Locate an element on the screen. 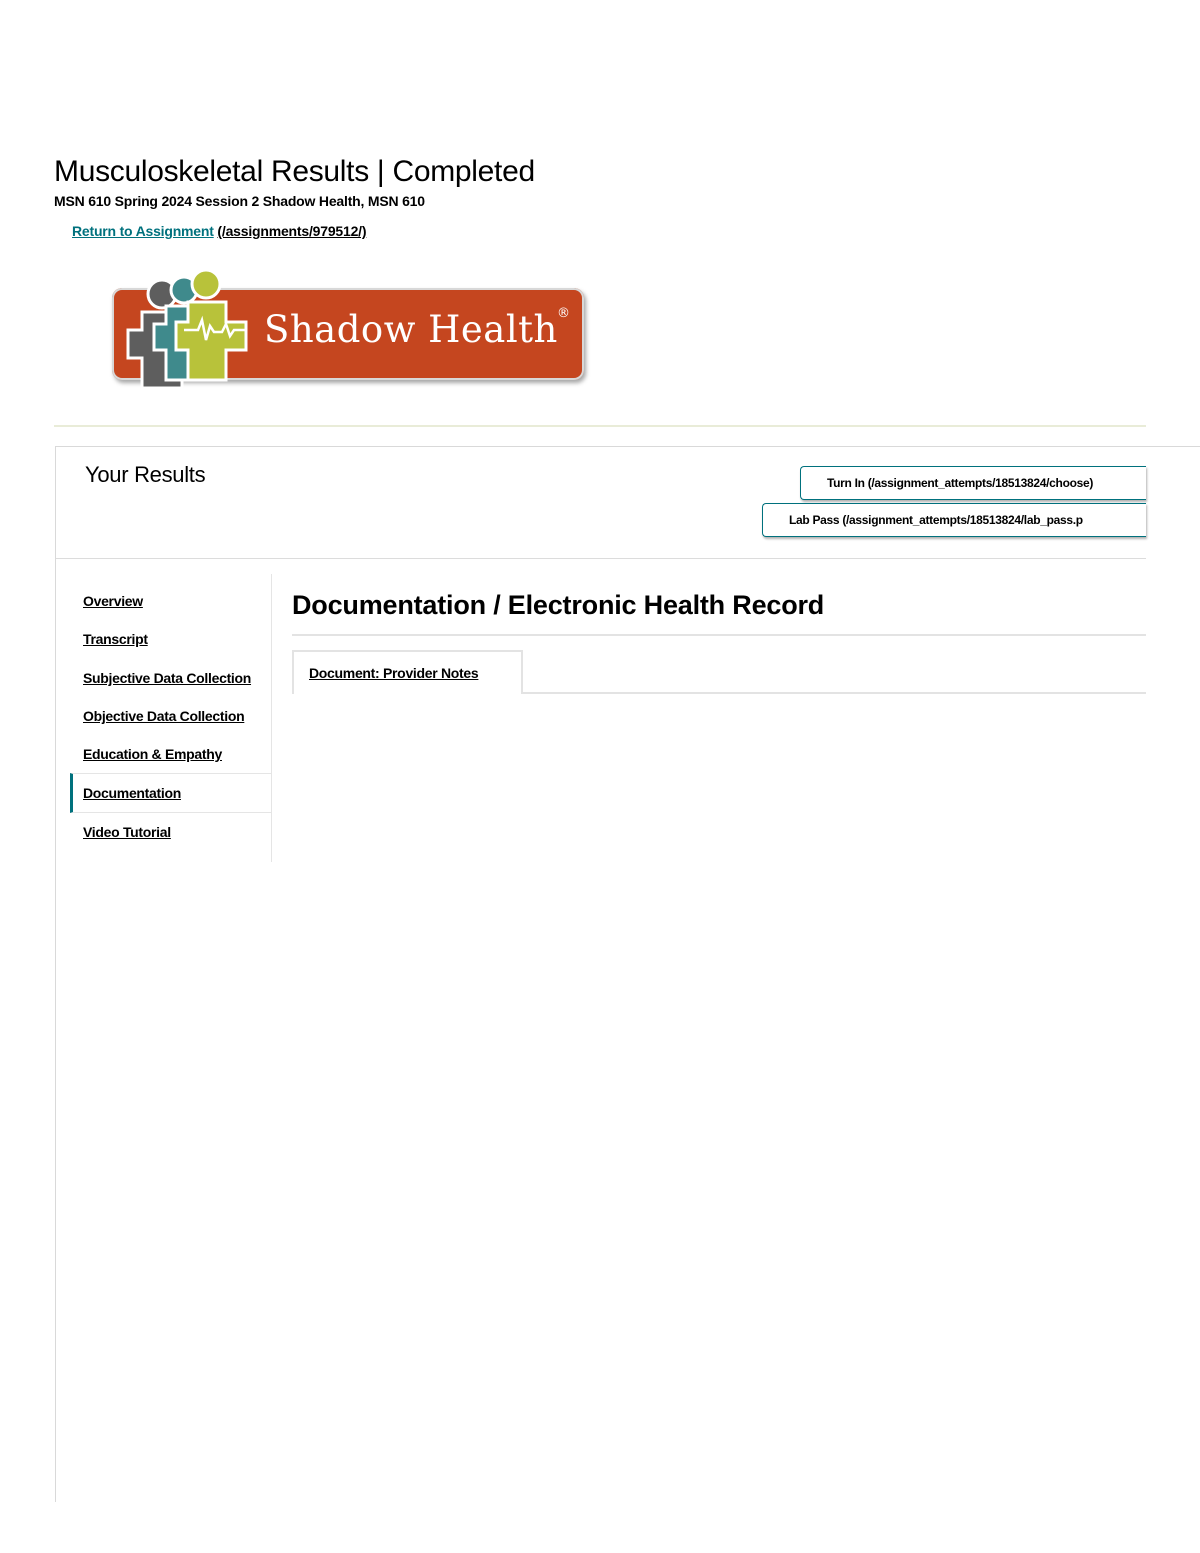  document-tabs: Document: Provider Notes is located at coordinates (719, 672).